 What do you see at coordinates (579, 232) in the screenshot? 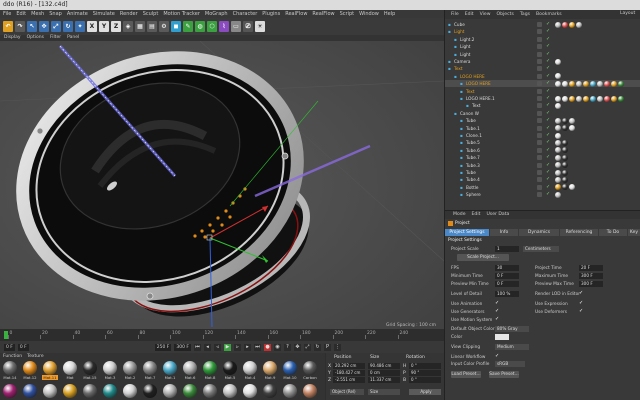
I see `tab-referencing: Referencing` at bounding box center [579, 232].